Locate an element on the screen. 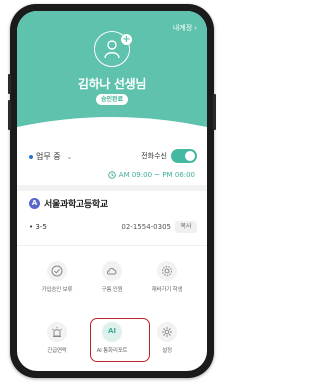 This screenshot has height=384, width=320. volume-button is located at coordinates (9, 84).